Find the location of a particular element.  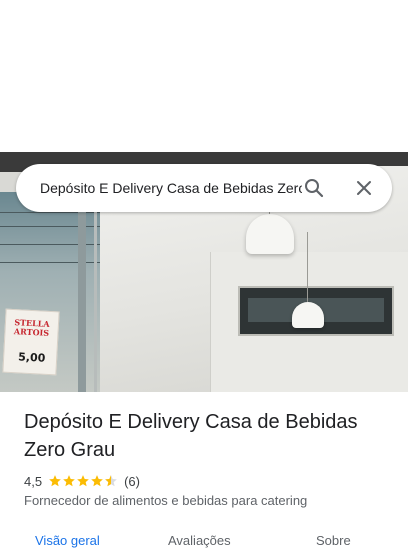

lamp-cord is located at coordinates (307, 268).